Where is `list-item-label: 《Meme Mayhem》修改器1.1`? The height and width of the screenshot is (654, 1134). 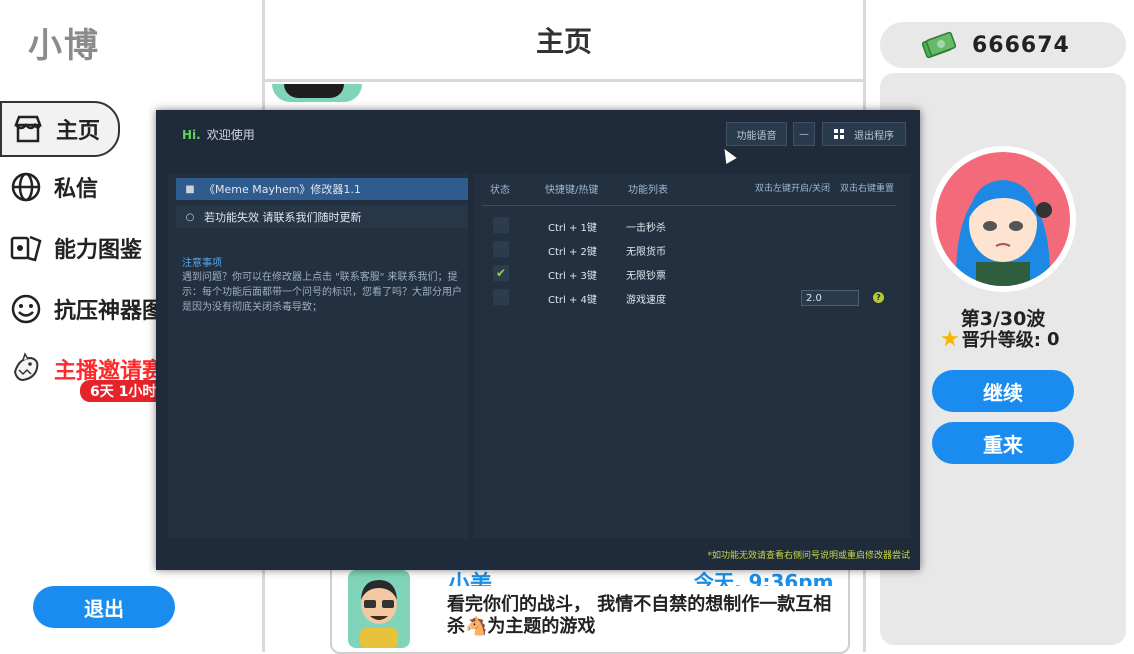
list-item-label: 《Meme Mayhem》修改器1.1 is located at coordinates (282, 189).